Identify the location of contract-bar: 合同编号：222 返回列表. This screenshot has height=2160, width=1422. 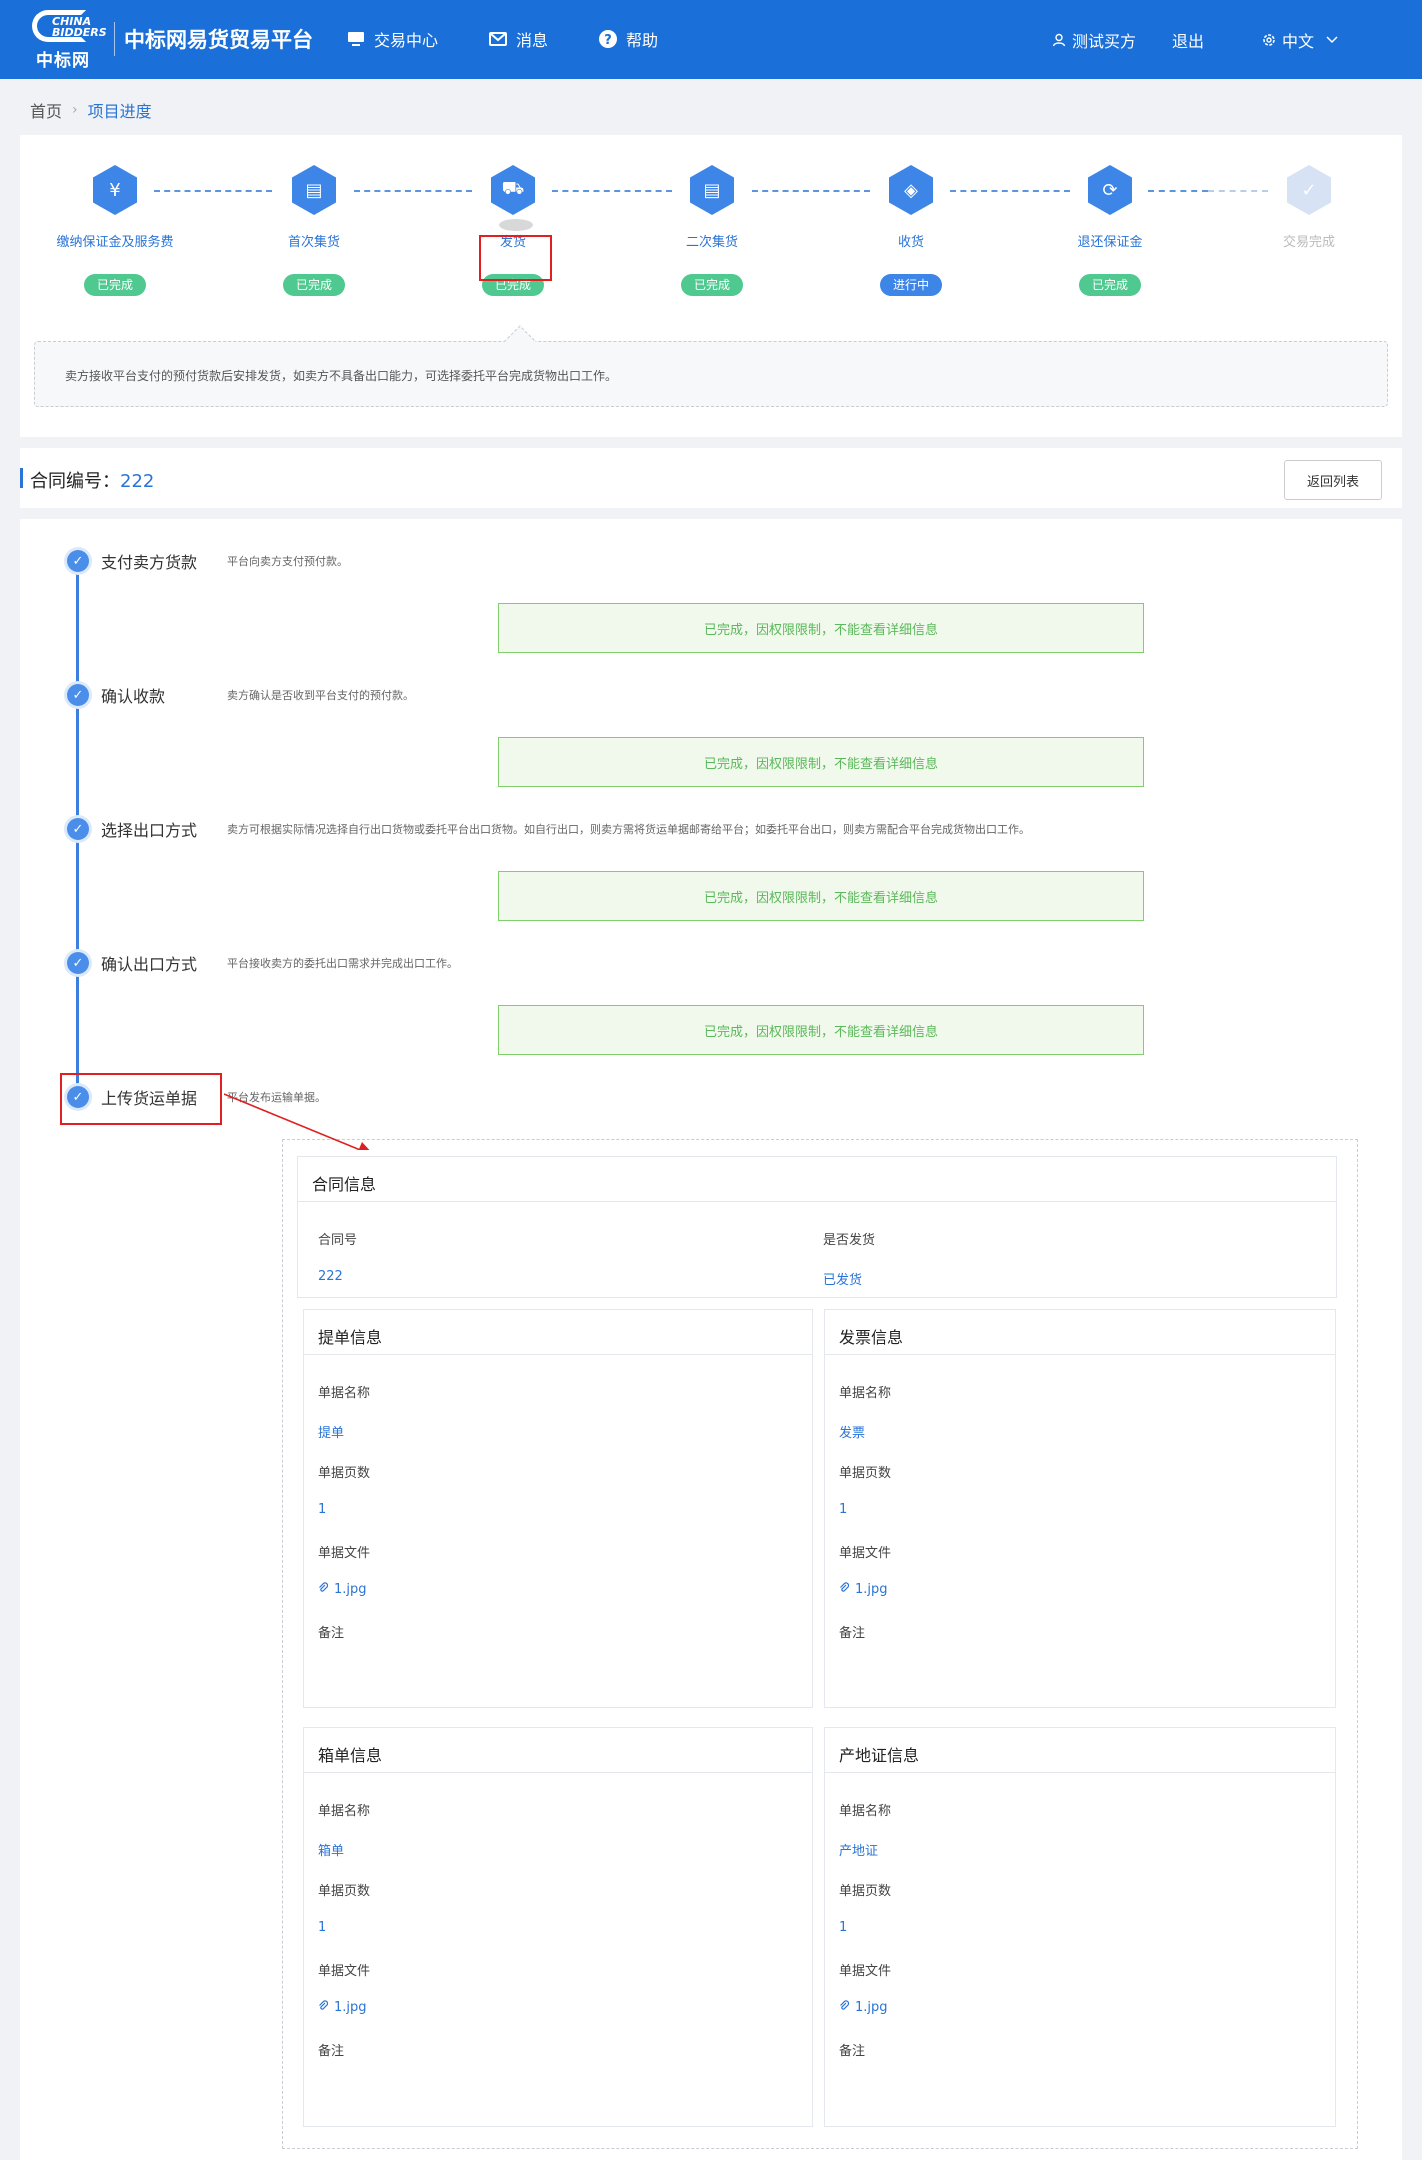
(711, 478).